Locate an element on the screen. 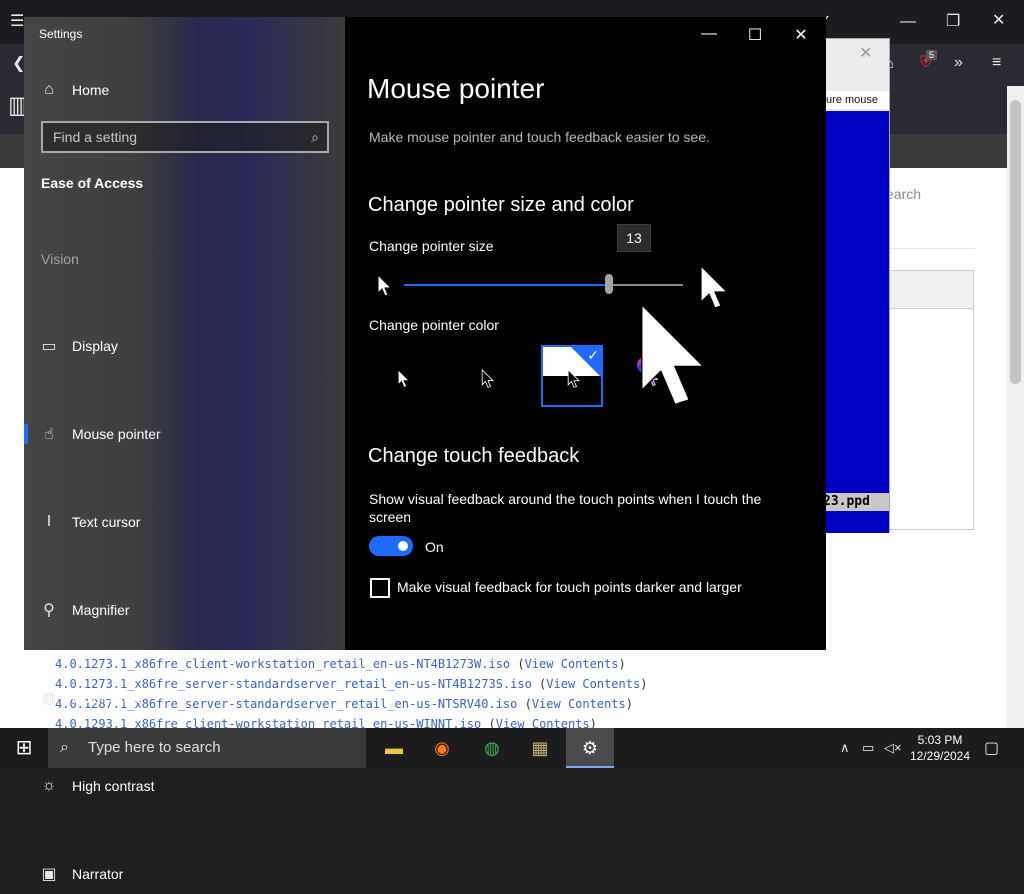 The image size is (1024, 894). sidebar-item-magnifier: ⚲ Magnifier is located at coordinates (184, 610).